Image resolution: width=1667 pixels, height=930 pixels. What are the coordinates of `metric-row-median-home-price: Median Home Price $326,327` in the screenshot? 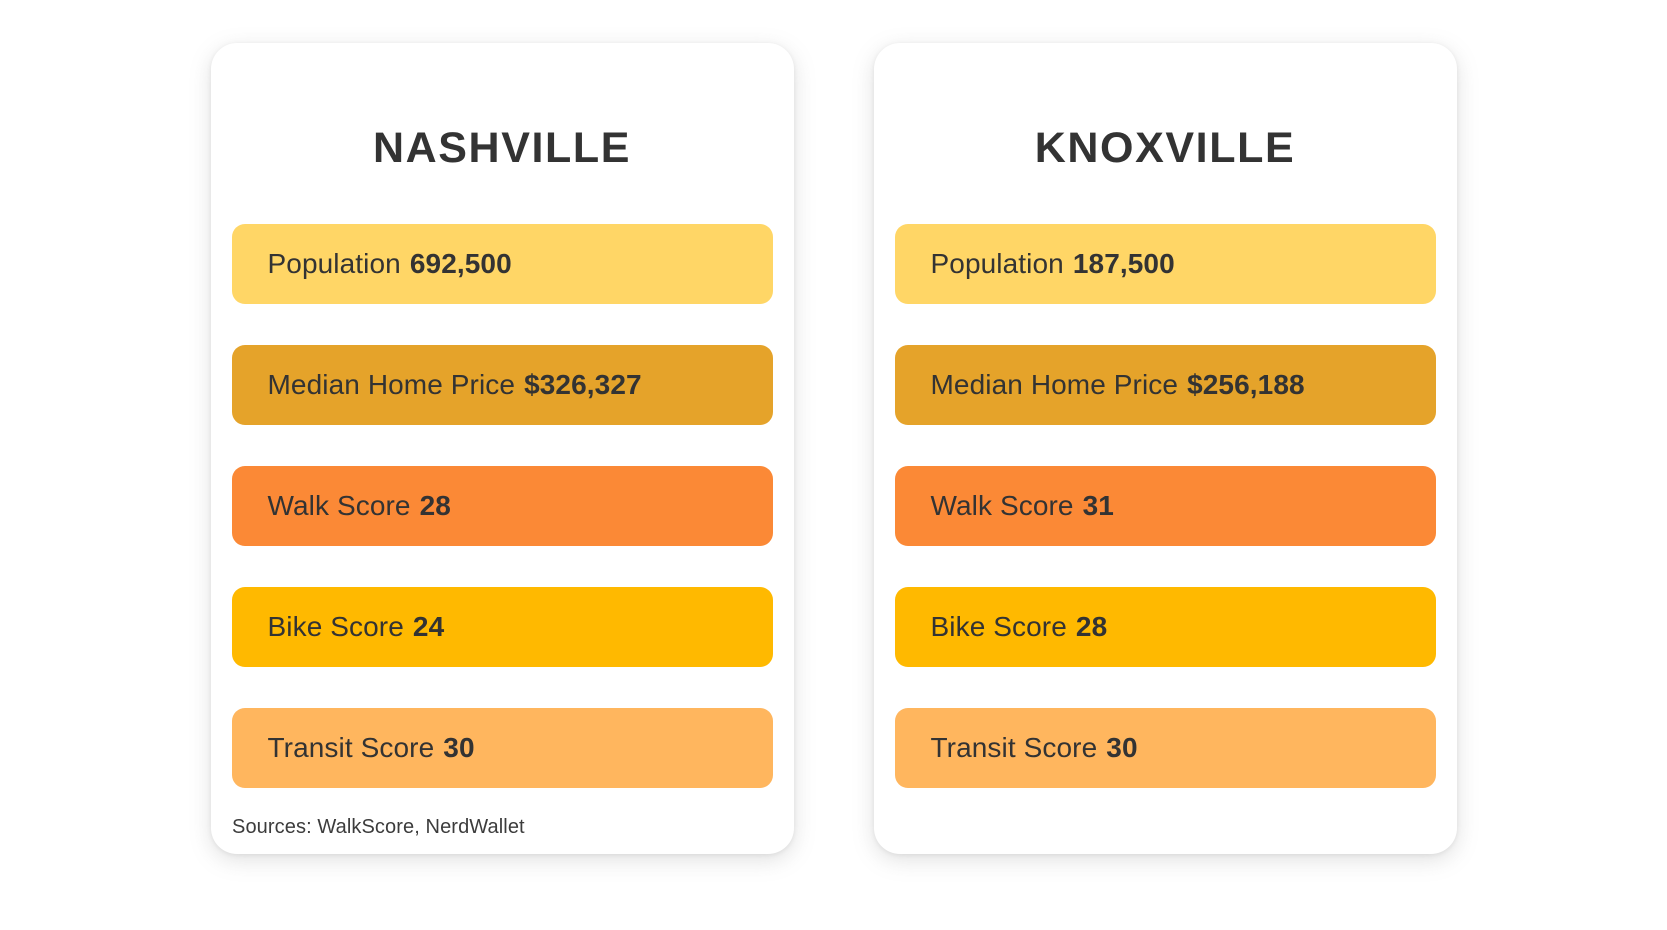 It's located at (502, 385).